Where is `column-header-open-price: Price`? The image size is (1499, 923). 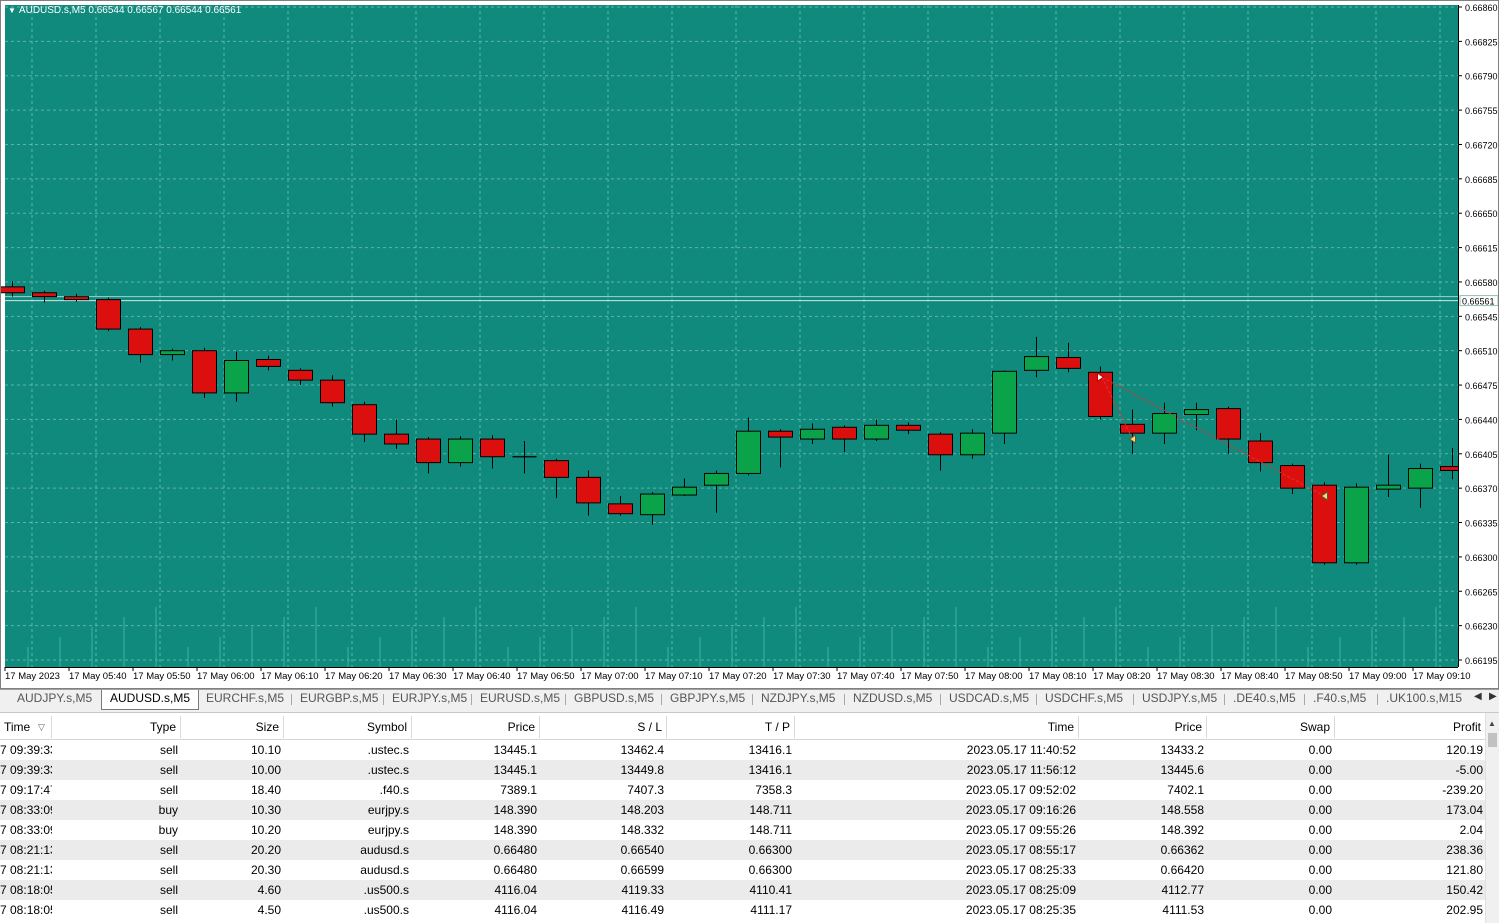
column-header-open-price: Price is located at coordinates (476, 727).